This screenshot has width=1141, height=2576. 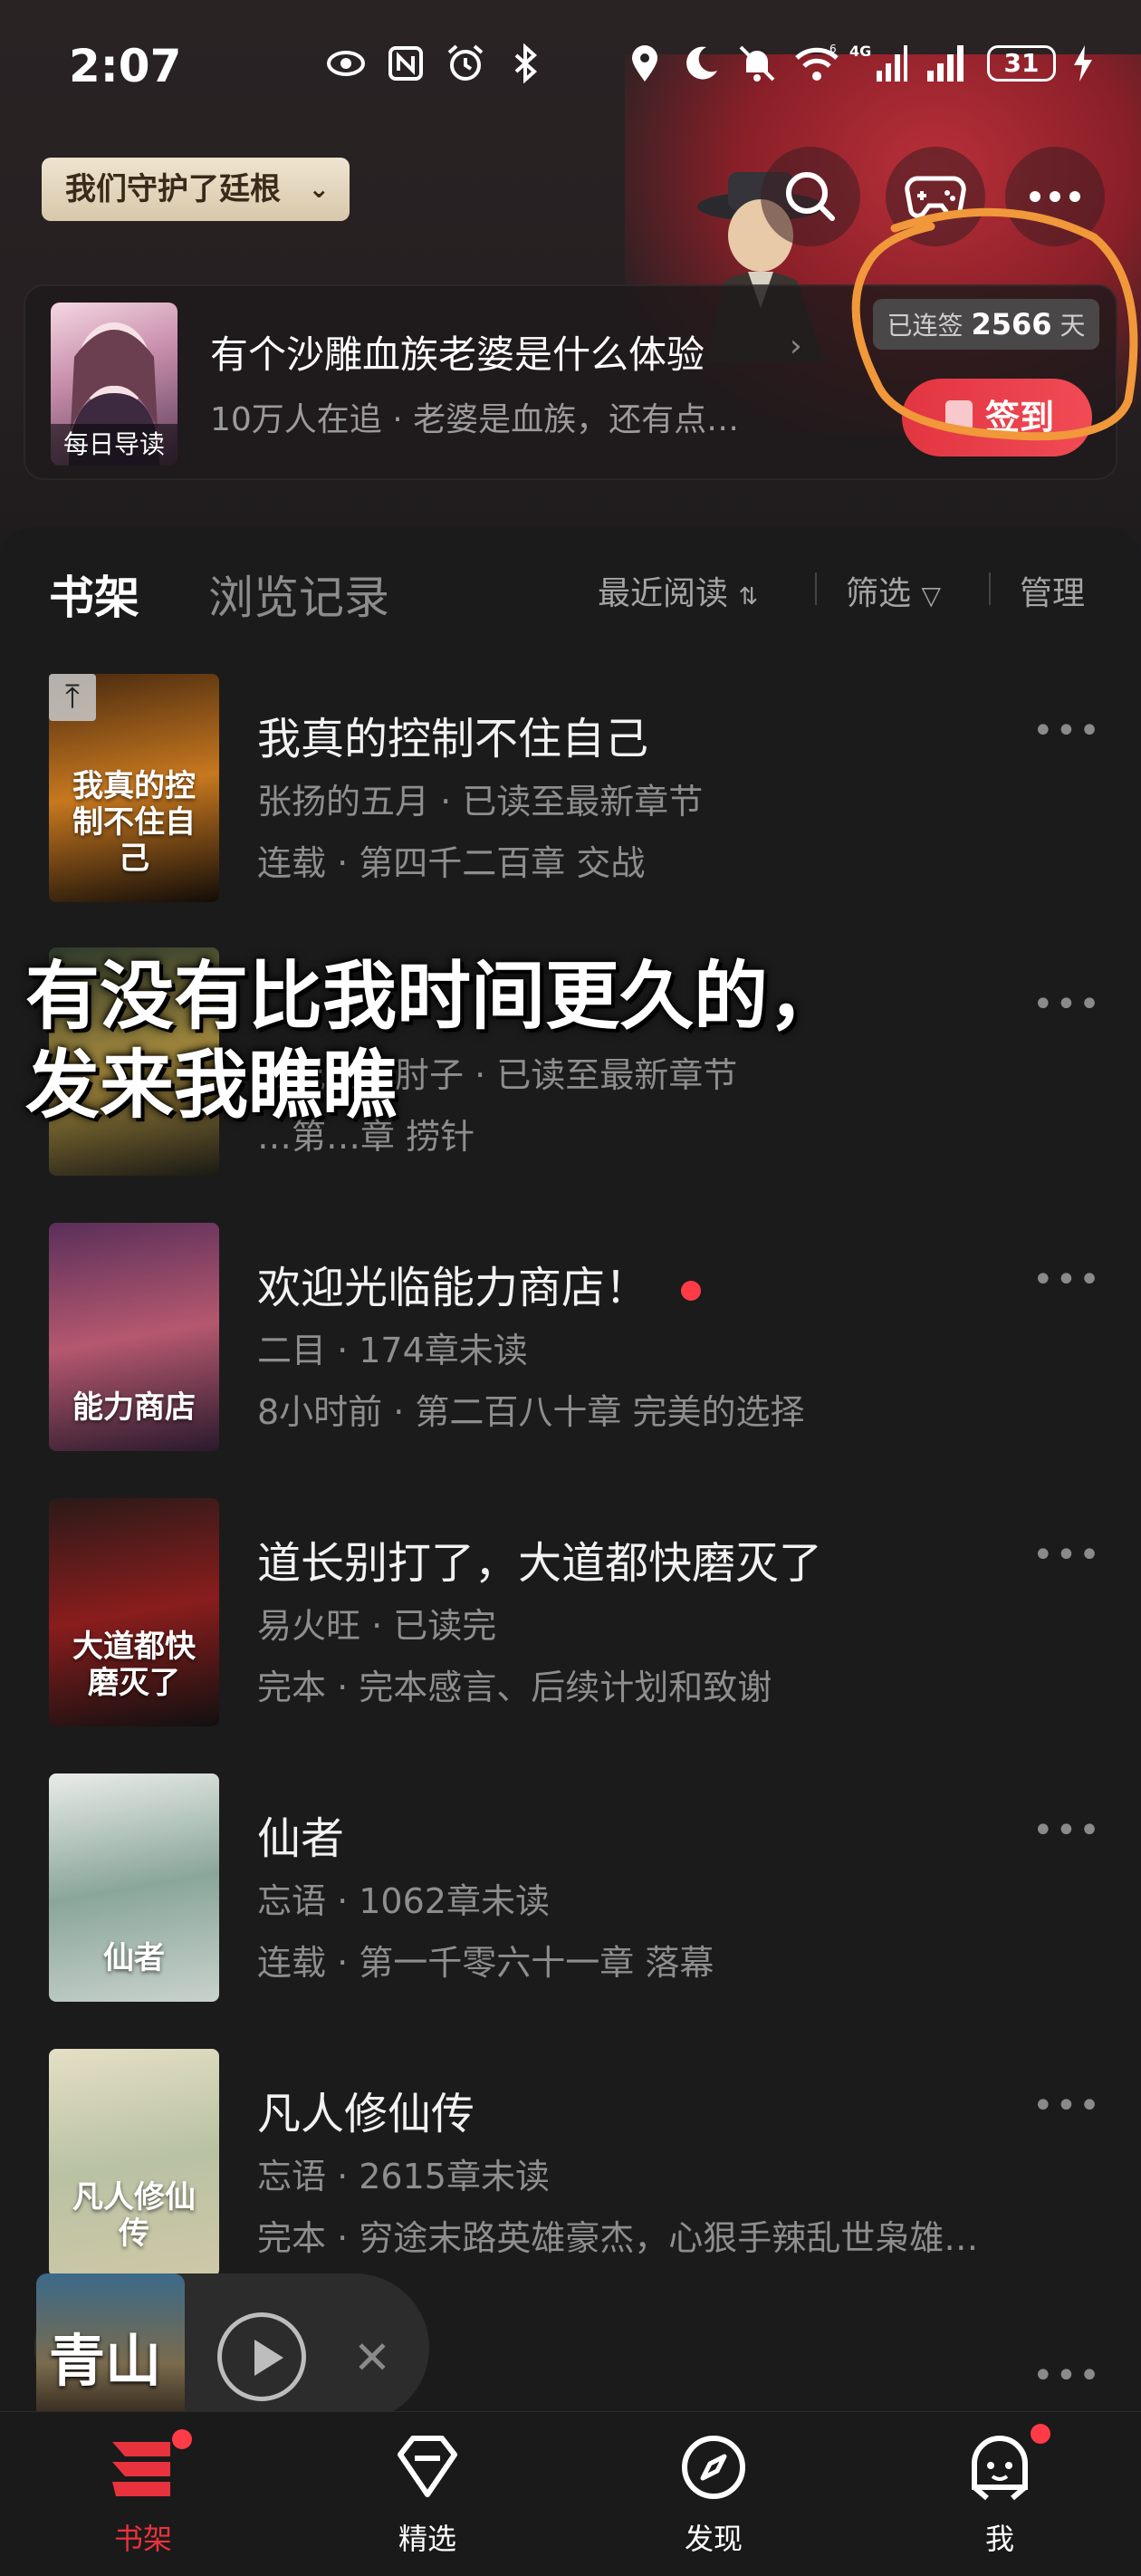 I want to click on mute-bell-icon, so click(x=757, y=63).